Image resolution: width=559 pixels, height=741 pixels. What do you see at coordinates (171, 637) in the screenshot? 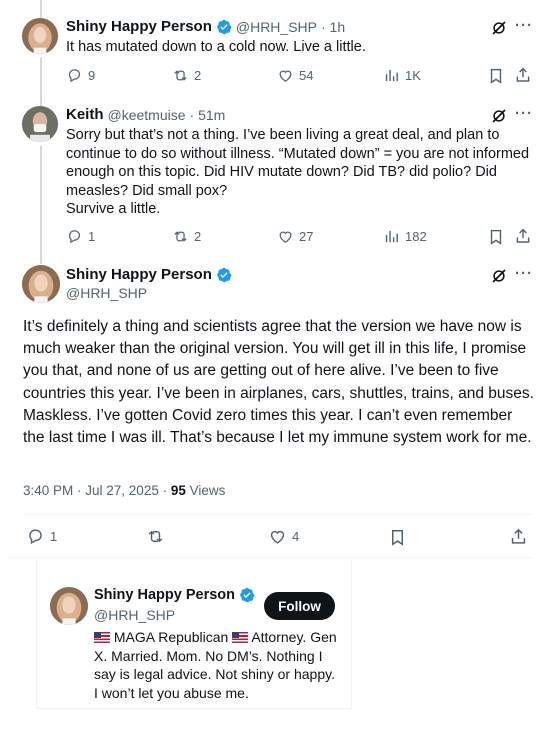
I see `bio-part: MAGA Republican` at bounding box center [171, 637].